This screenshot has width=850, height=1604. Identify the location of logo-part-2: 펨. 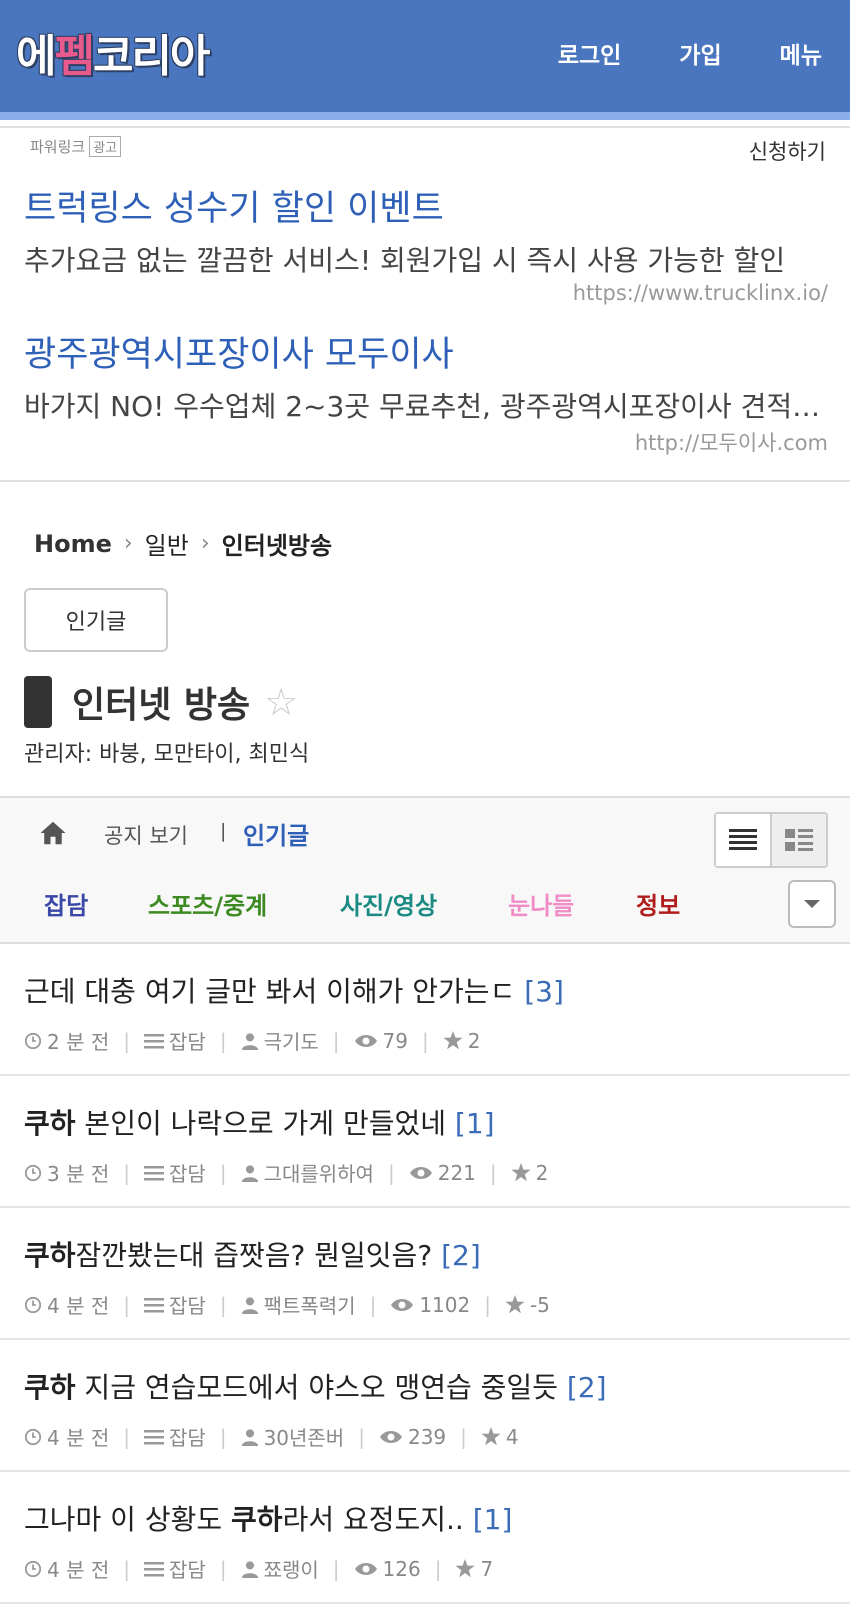
(74, 56).